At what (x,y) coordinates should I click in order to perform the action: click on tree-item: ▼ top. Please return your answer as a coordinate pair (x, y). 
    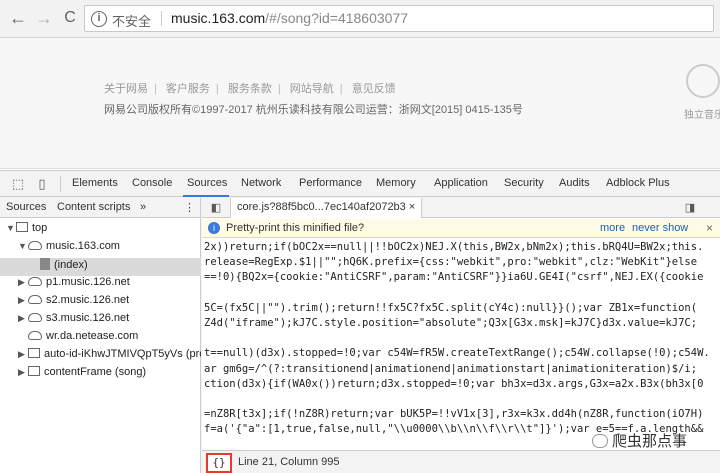
    Looking at the image, I should click on (100, 231).